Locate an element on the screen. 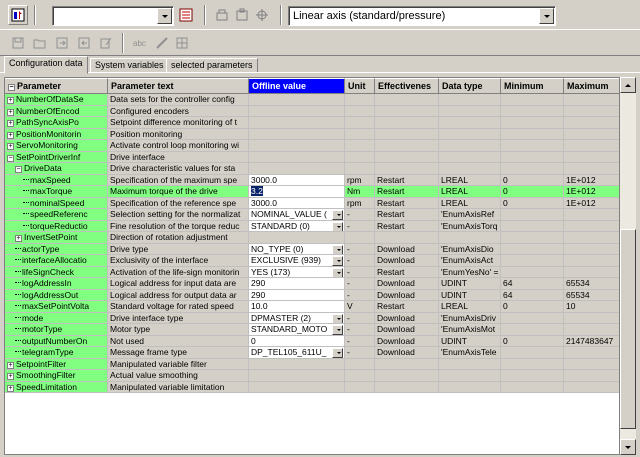 Image resolution: width=640 pixels, height=457 pixels. grid-icon is located at coordinates (182, 43).